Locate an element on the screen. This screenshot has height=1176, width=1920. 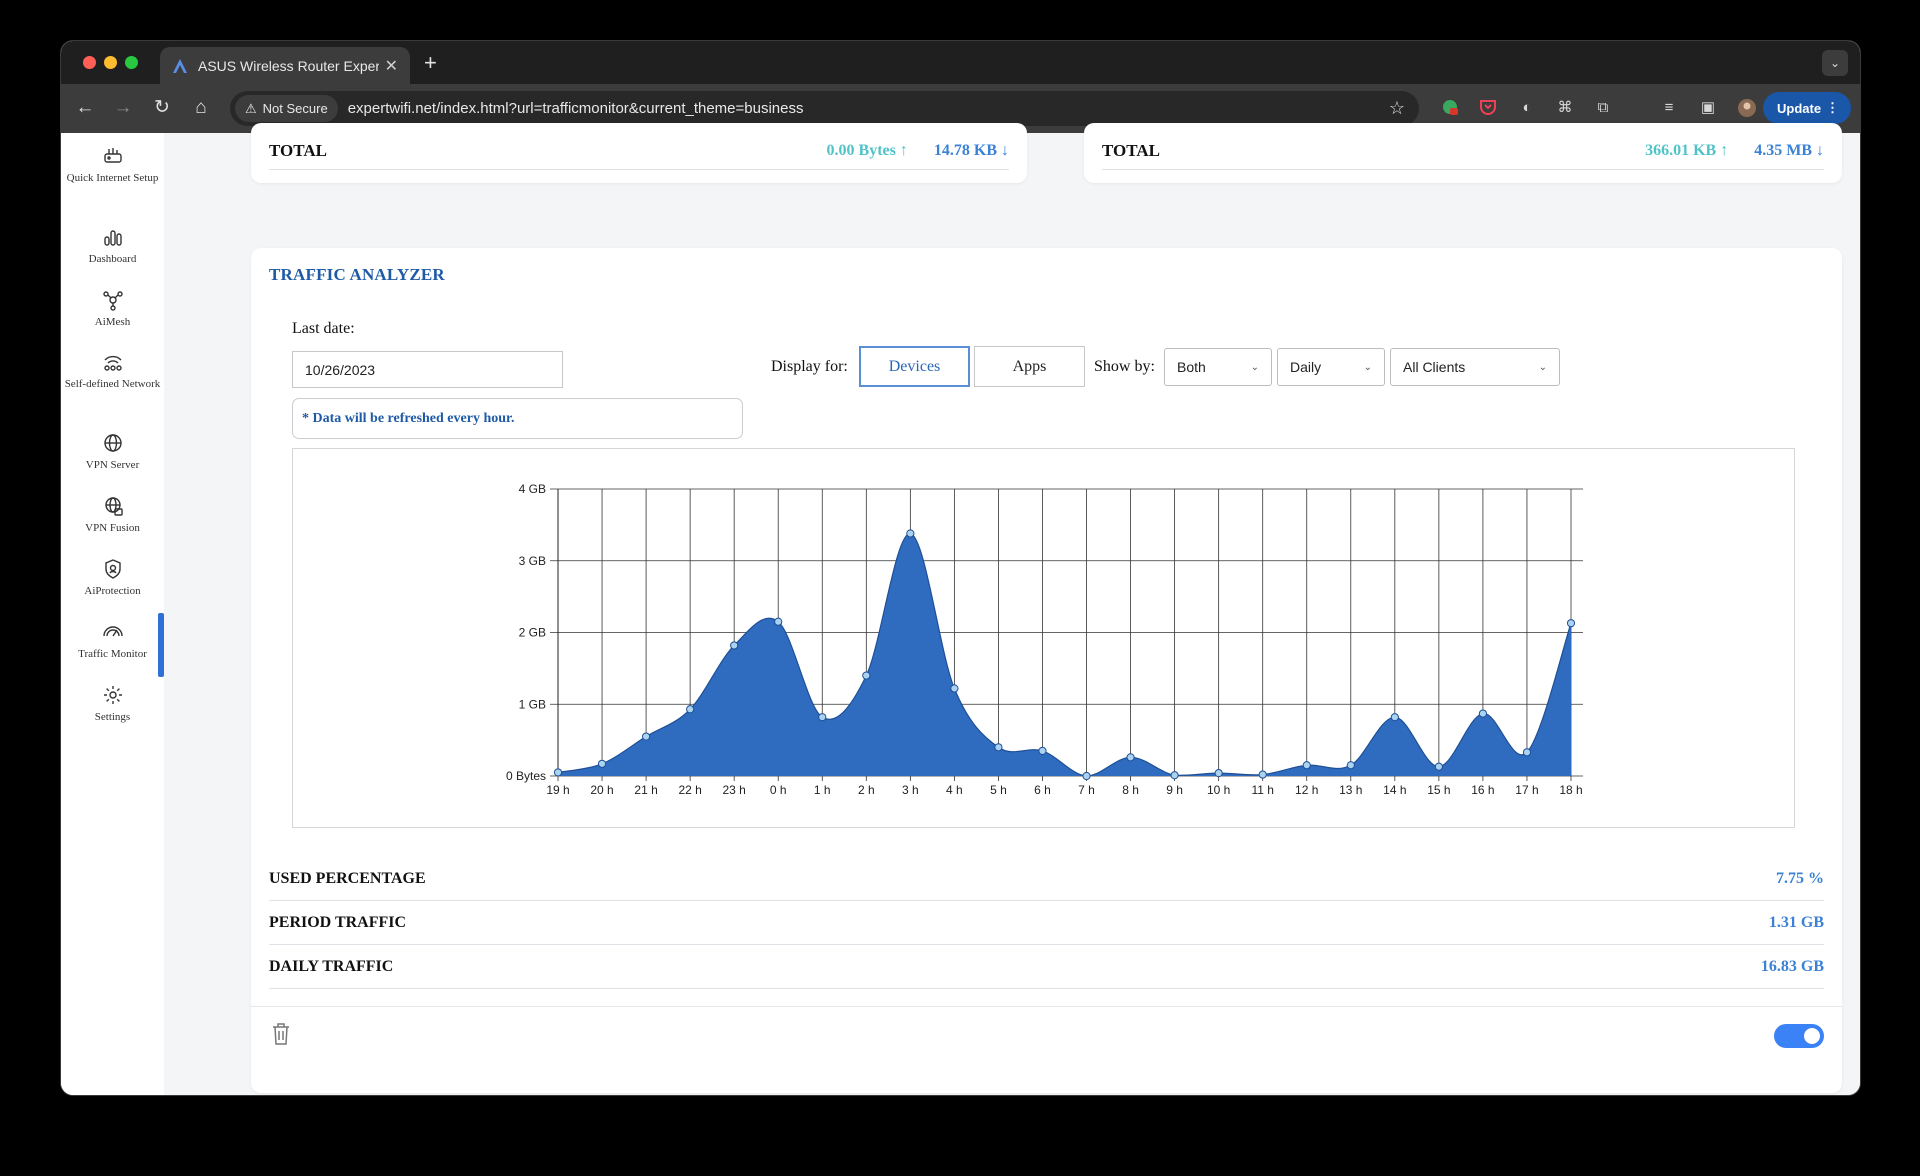
back-icon: ← is located at coordinates (85, 108).